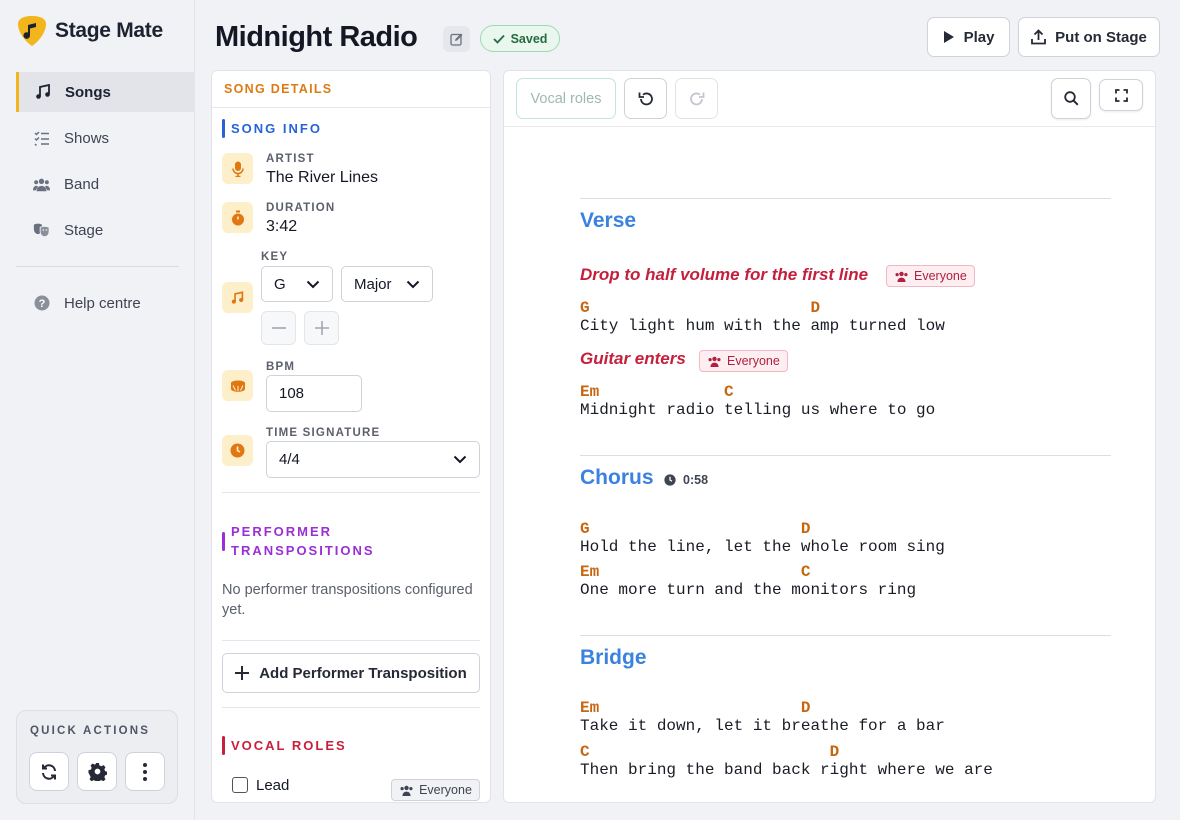 Image resolution: width=1180 pixels, height=820 pixels. Describe the element at coordinates (316, 37) in the screenshot. I see `page-title: Midnight Radio` at that location.